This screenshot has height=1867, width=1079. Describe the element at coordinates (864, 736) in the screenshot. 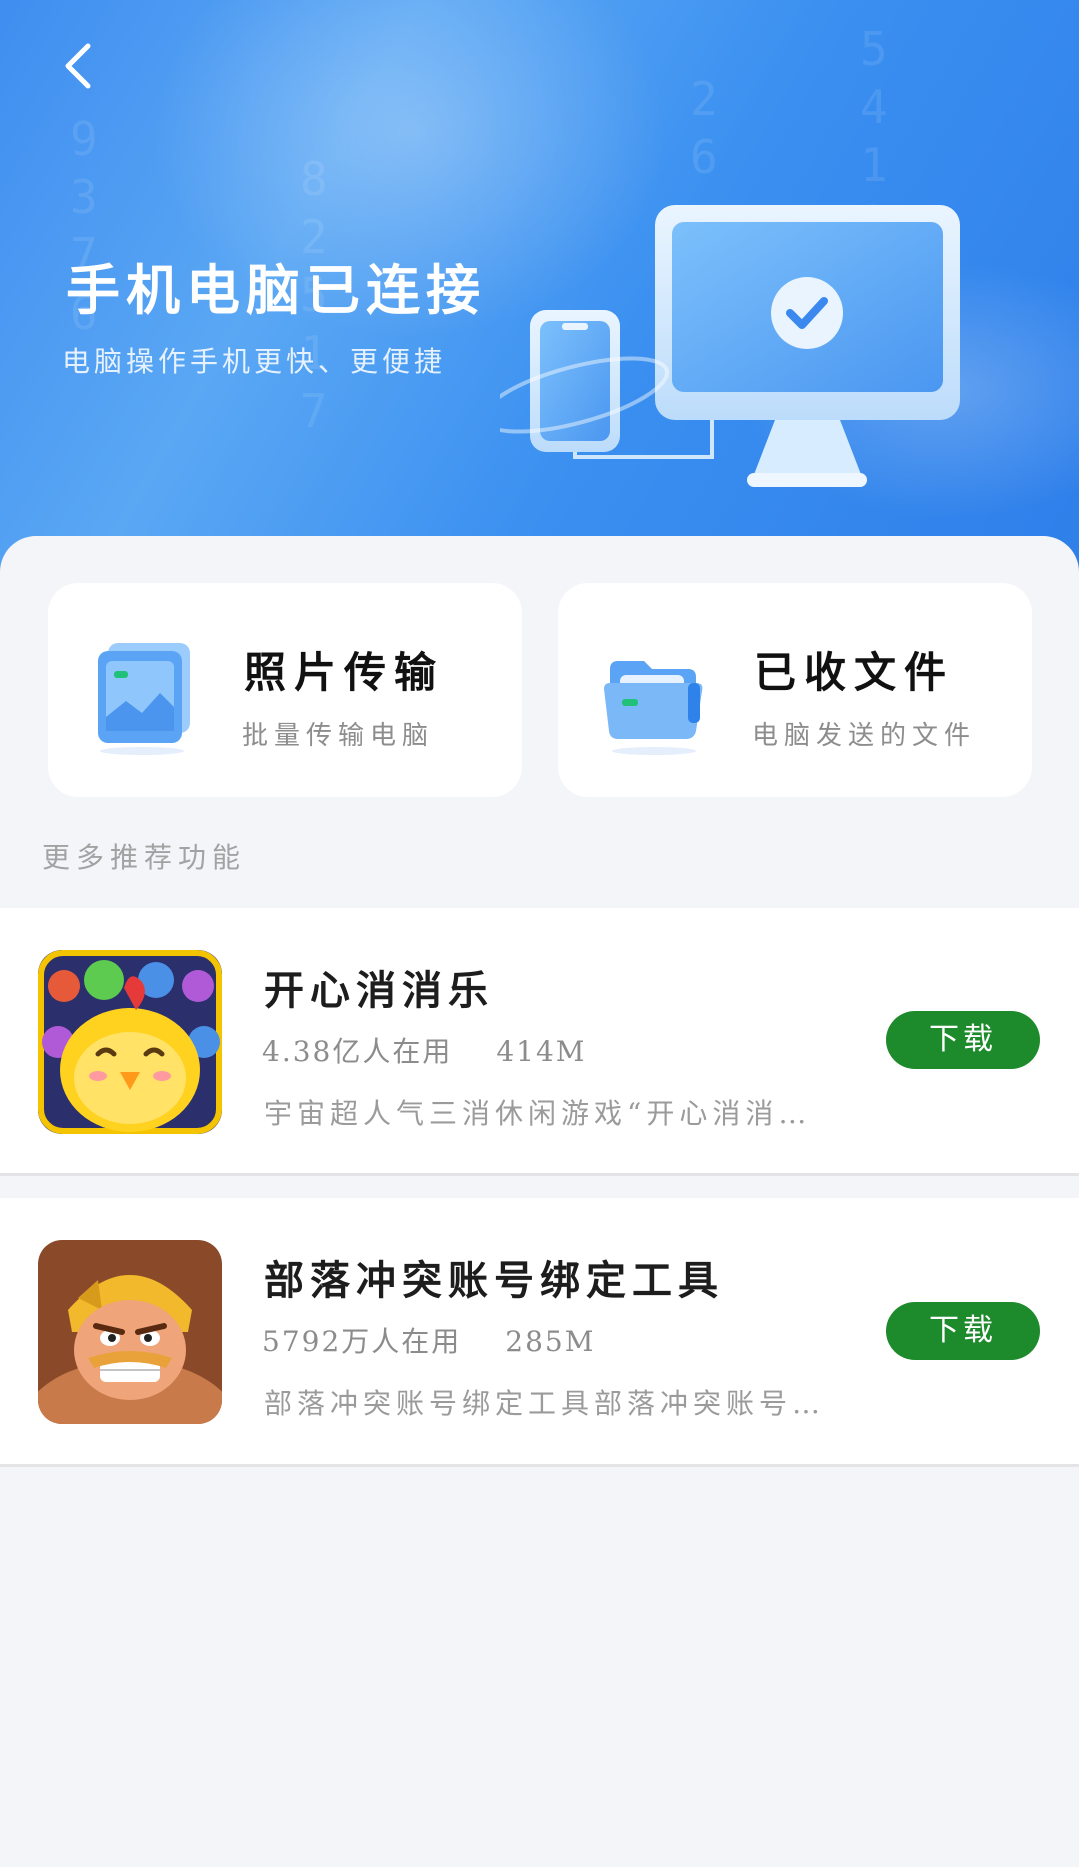

I see `card-subtitle: 电脑发送的文件` at that location.